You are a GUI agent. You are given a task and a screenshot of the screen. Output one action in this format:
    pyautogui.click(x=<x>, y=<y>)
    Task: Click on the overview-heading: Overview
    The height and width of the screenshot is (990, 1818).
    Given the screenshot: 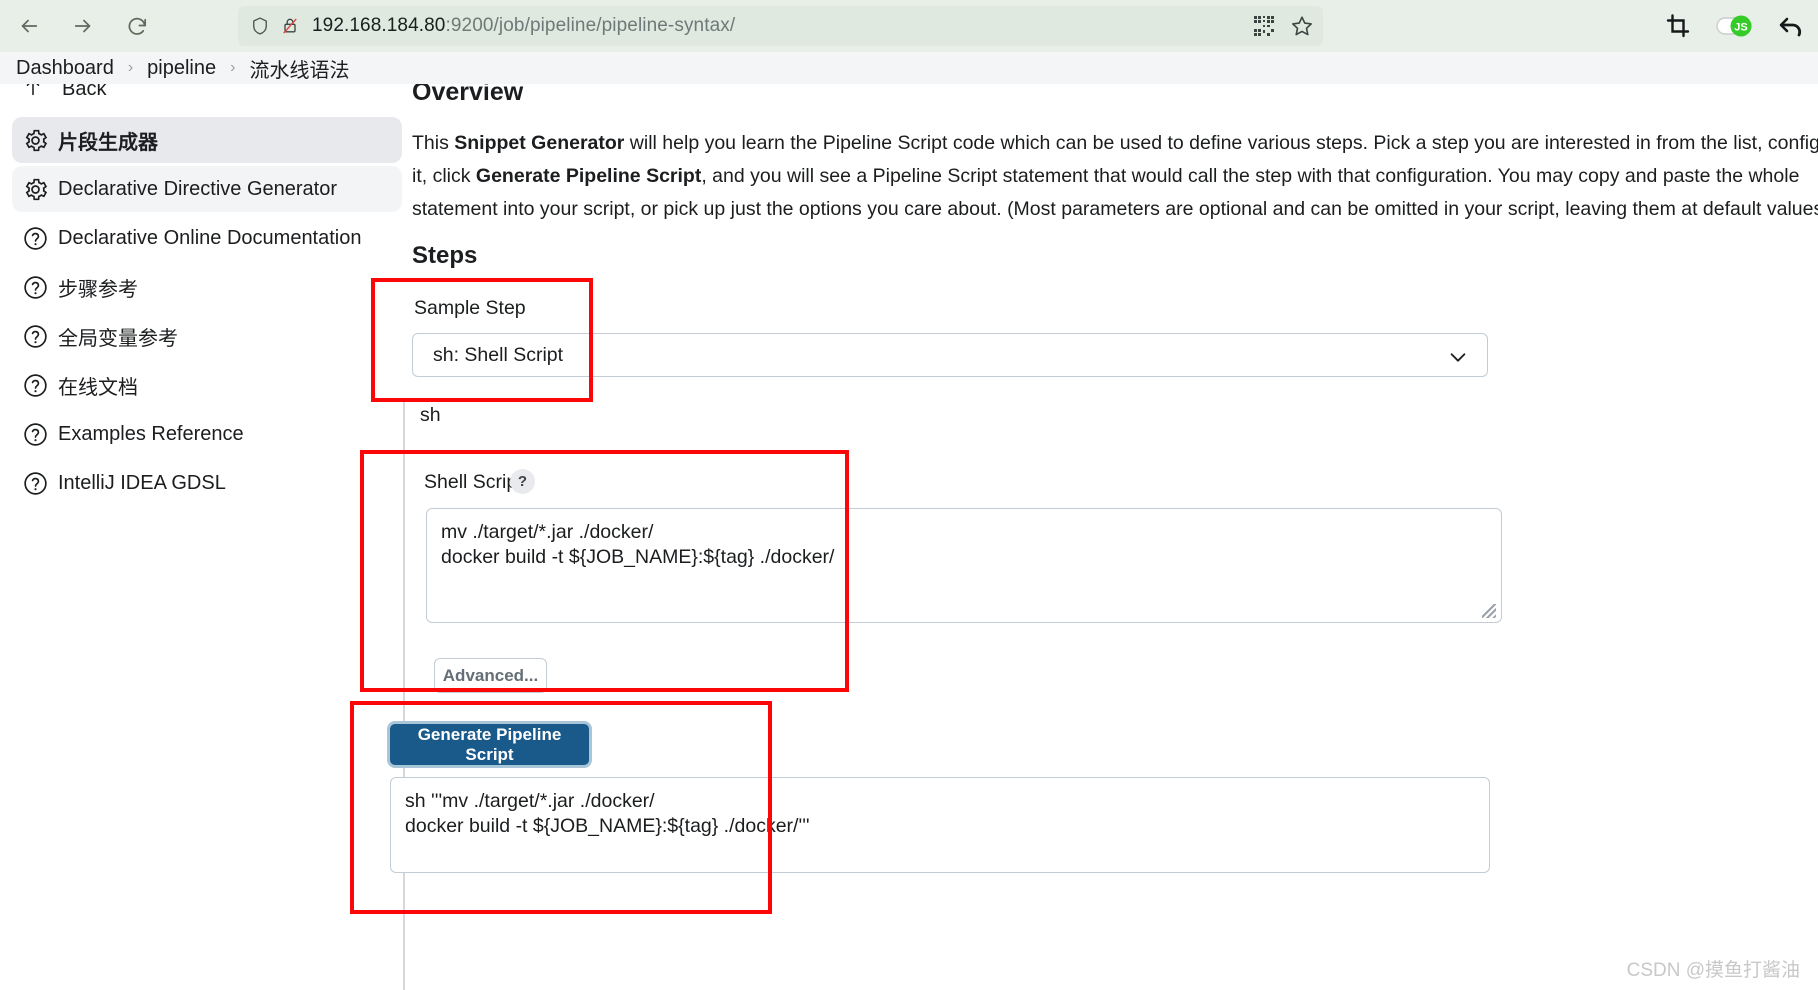 What is the action you would take?
    pyautogui.click(x=468, y=95)
    